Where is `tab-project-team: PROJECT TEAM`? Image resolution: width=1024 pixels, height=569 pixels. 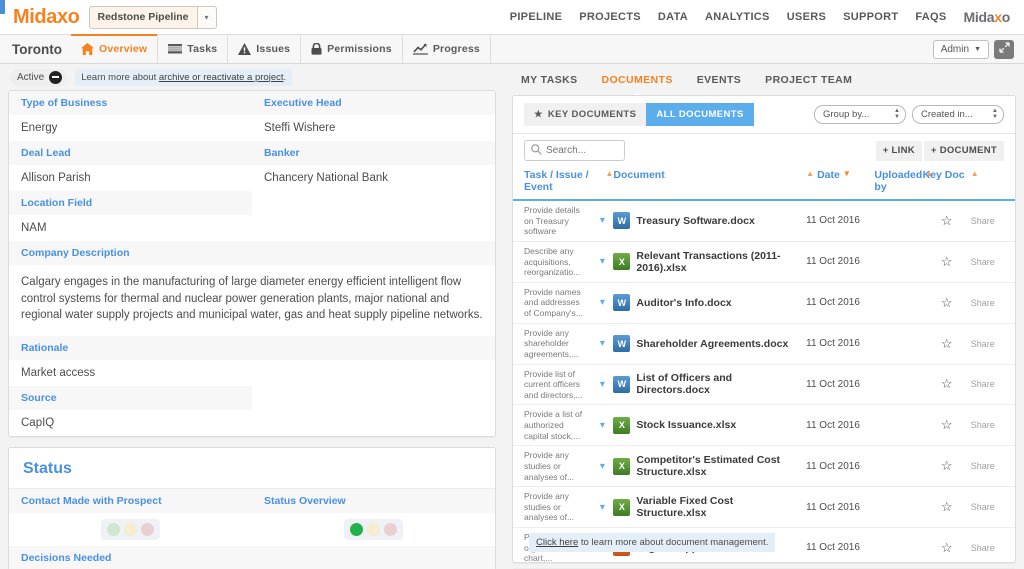
tab-project-team: PROJECT TEAM is located at coordinates (808, 80).